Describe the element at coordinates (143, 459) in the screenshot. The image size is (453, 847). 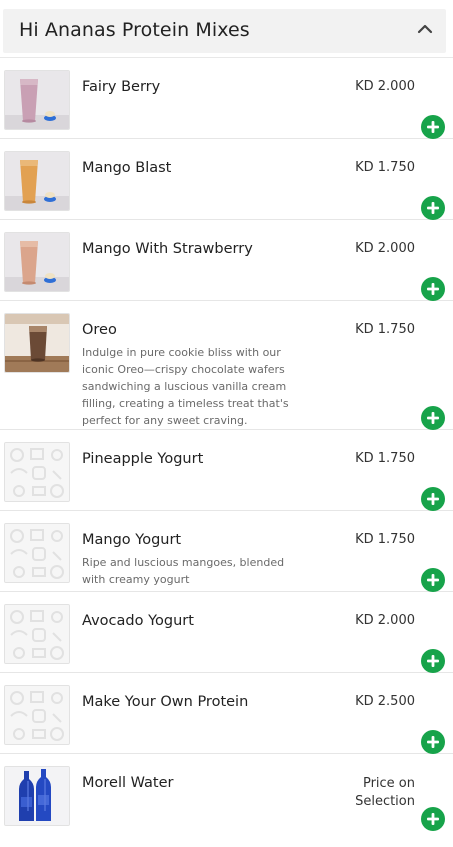
I see `item-name: Pineapple Yogurt` at that location.